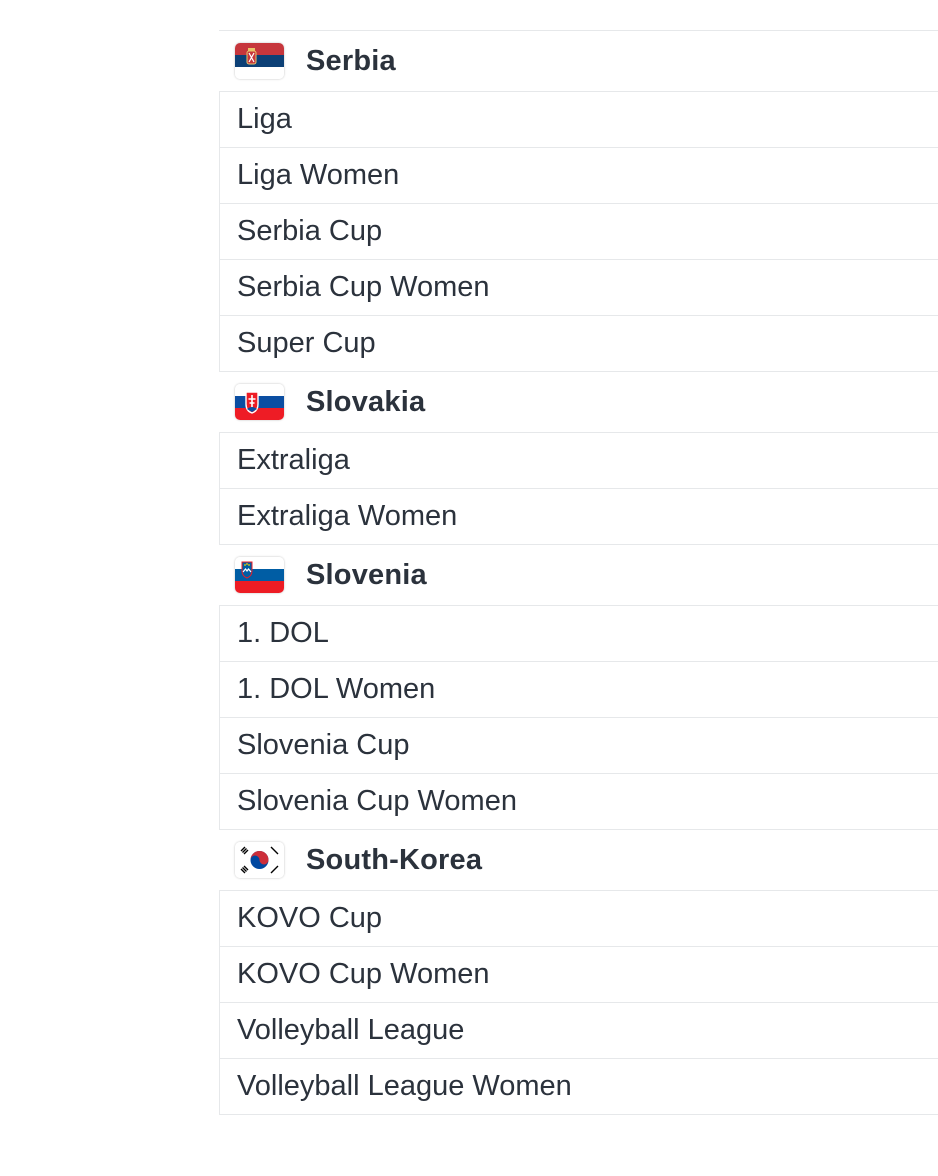 This screenshot has height=1176, width=938. I want to click on league-row: Serbia Cup Women, so click(578, 288).